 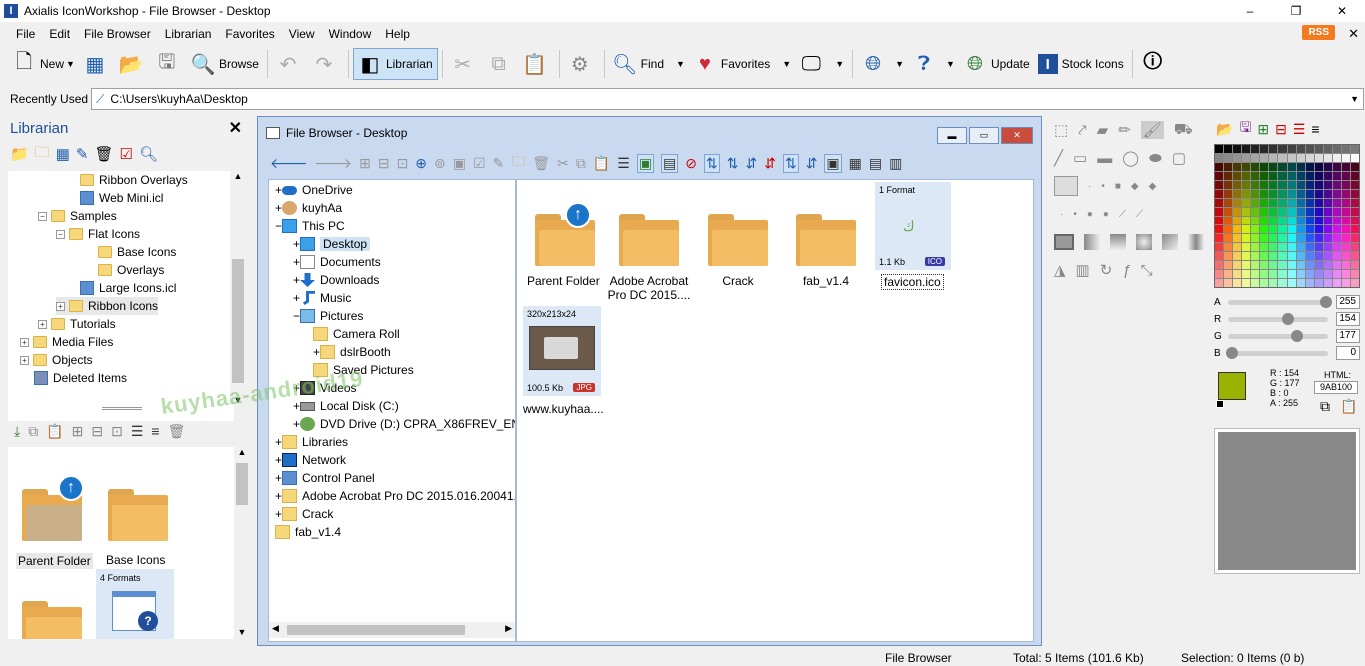 What do you see at coordinates (1348, 336) in the screenshot?
I see `green-value: 177` at bounding box center [1348, 336].